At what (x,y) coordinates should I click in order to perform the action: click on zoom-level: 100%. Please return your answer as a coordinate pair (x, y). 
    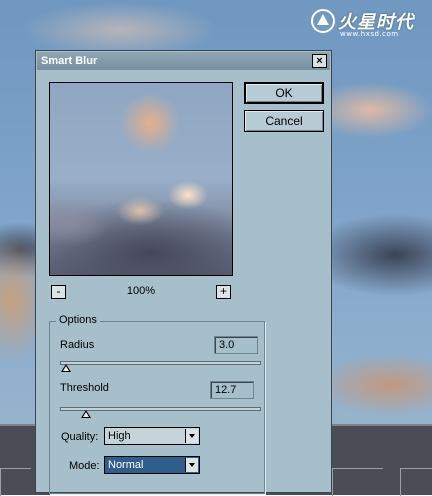
    Looking at the image, I should click on (141, 291).